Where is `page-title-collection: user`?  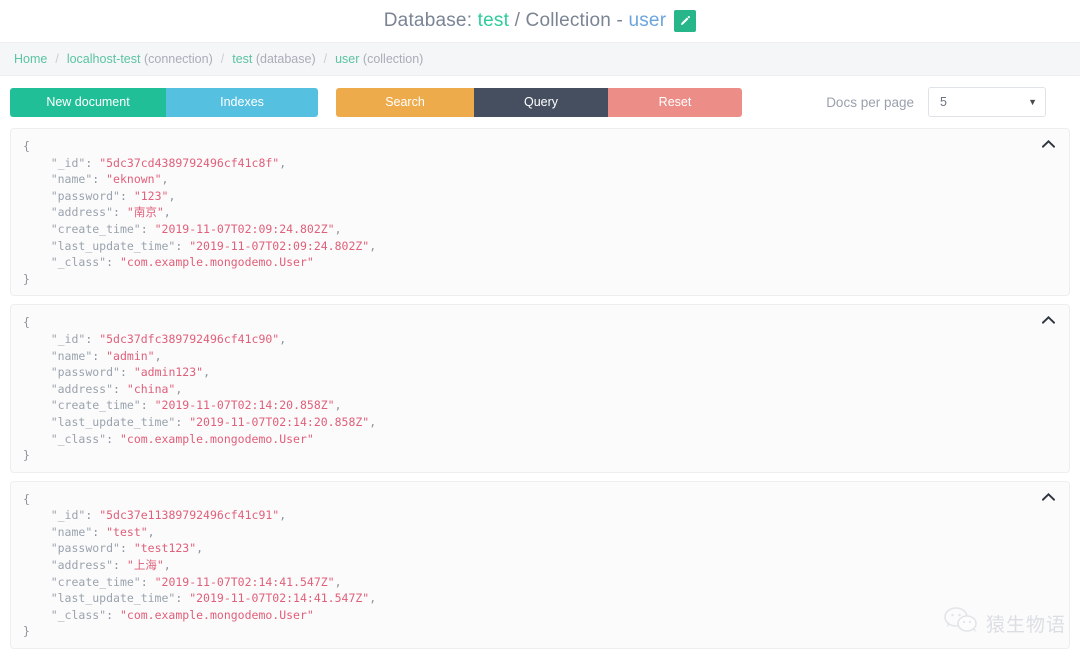
page-title-collection: user is located at coordinates (647, 20).